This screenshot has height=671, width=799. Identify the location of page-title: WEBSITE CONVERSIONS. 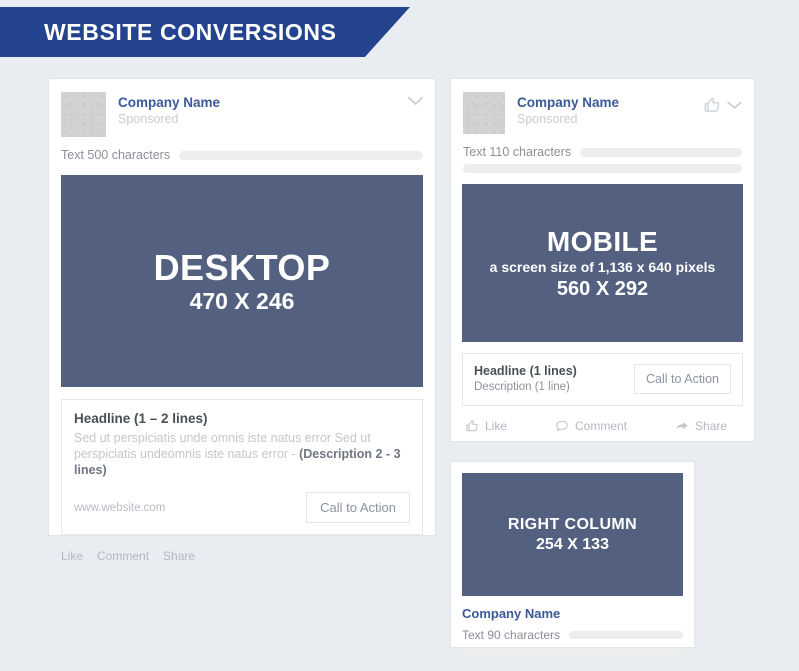
(190, 31).